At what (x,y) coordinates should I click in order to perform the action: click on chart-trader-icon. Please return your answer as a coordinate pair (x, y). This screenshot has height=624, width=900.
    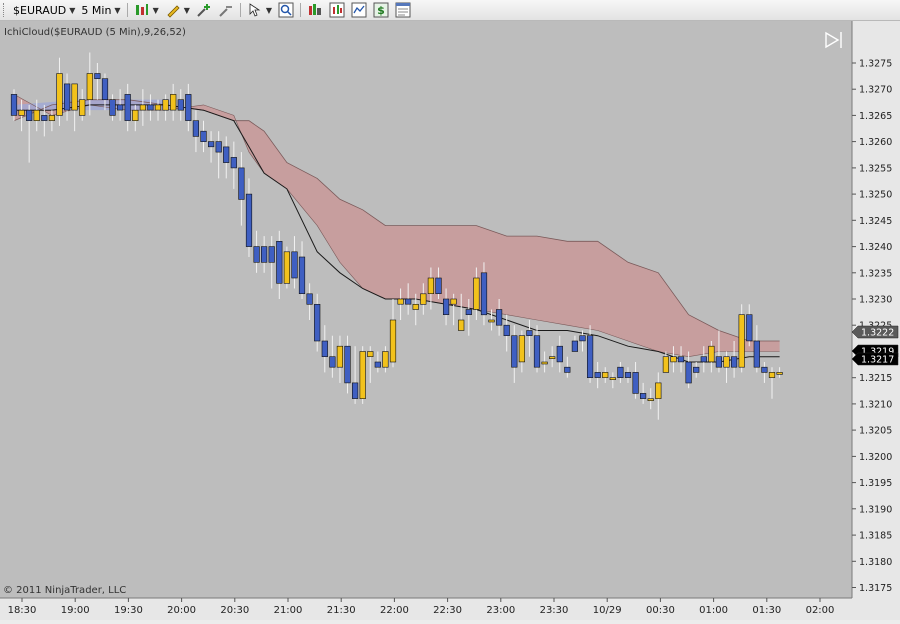
    Looking at the image, I should click on (359, 10).